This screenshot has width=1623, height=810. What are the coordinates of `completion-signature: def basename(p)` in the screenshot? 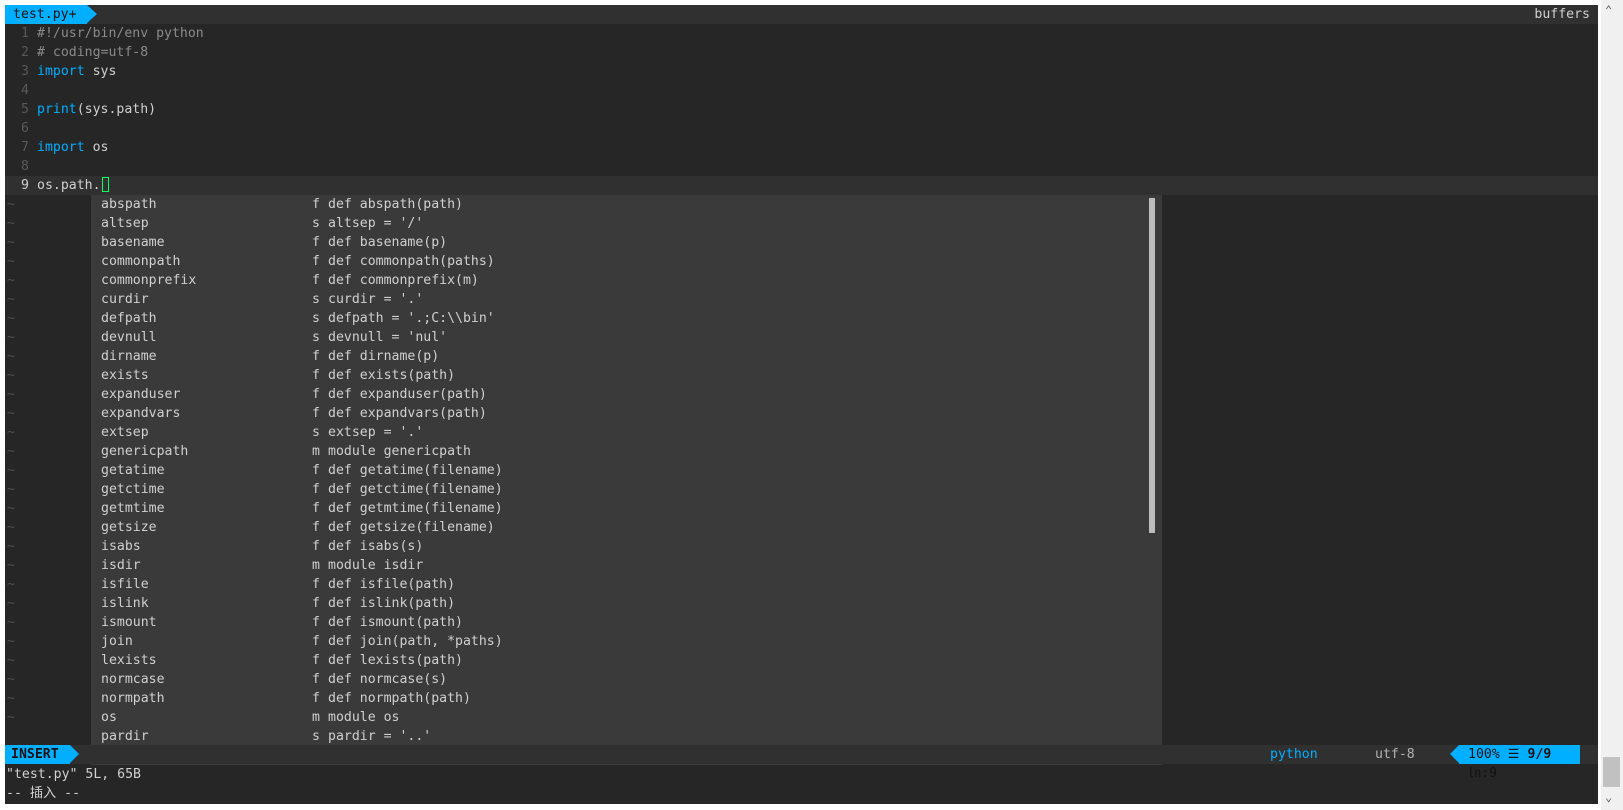 It's located at (388, 242).